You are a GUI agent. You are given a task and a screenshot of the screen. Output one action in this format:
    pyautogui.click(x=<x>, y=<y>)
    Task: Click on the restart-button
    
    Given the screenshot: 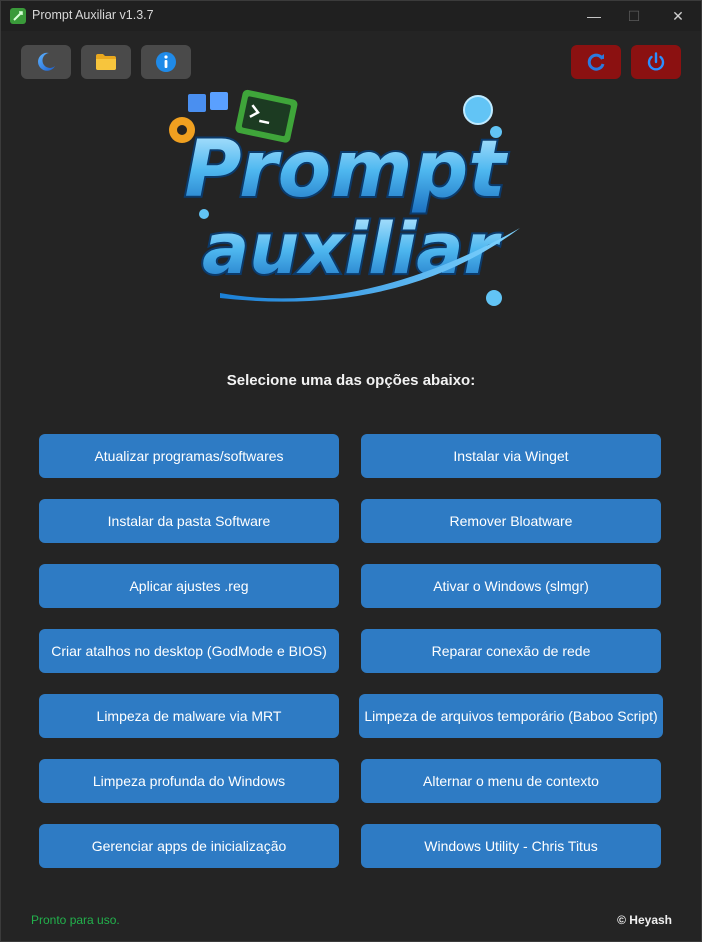 What is the action you would take?
    pyautogui.click(x=596, y=62)
    